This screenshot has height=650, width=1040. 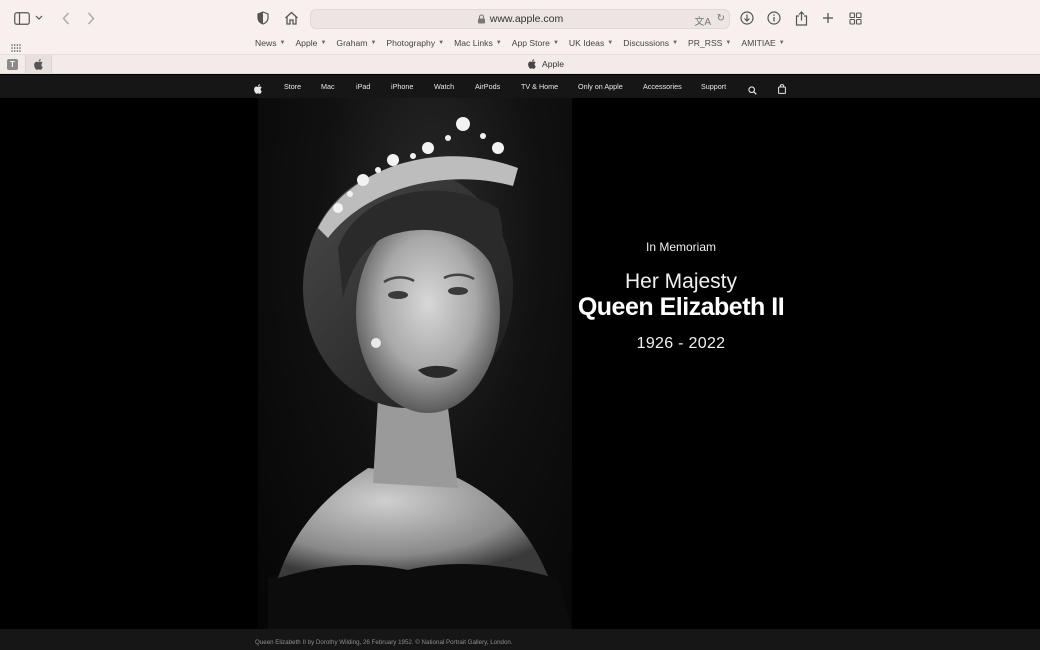 What do you see at coordinates (478, 43) in the screenshot?
I see `favorite-mac-links: Mac Links ▼` at bounding box center [478, 43].